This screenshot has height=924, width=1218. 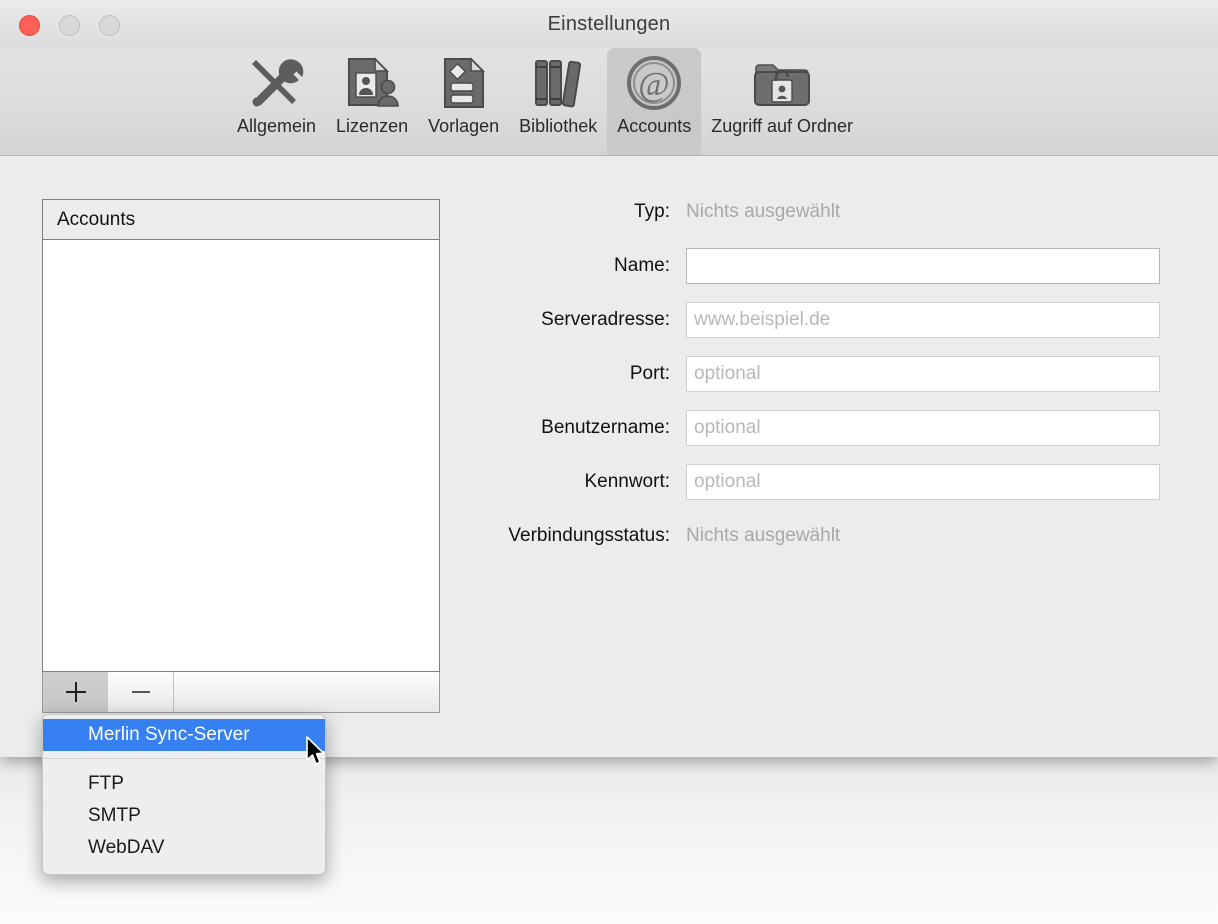 I want to click on toolbar-item-lizenzen: Lizenzen, so click(x=372, y=101).